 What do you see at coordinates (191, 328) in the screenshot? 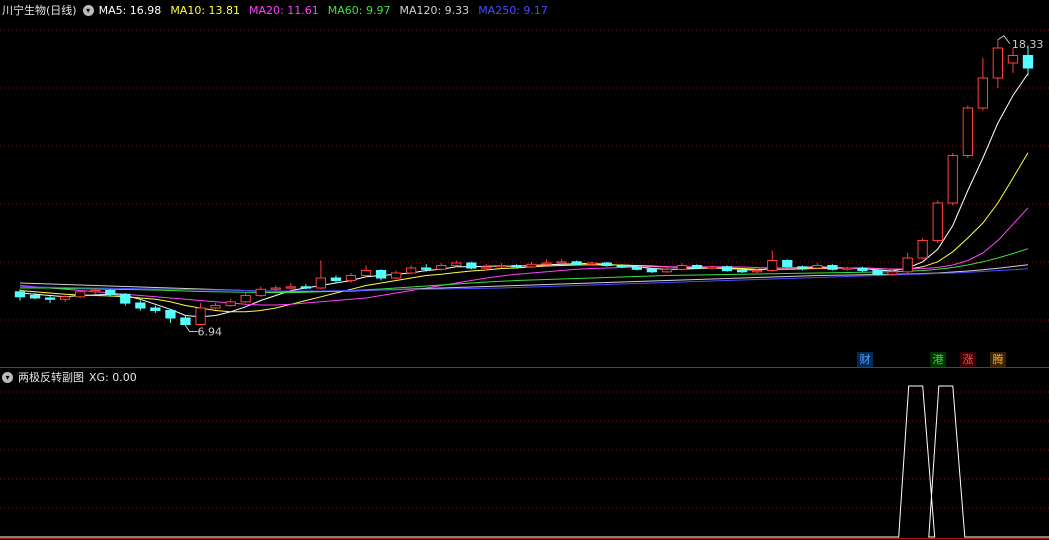
I see `low-marker` at bounding box center [191, 328].